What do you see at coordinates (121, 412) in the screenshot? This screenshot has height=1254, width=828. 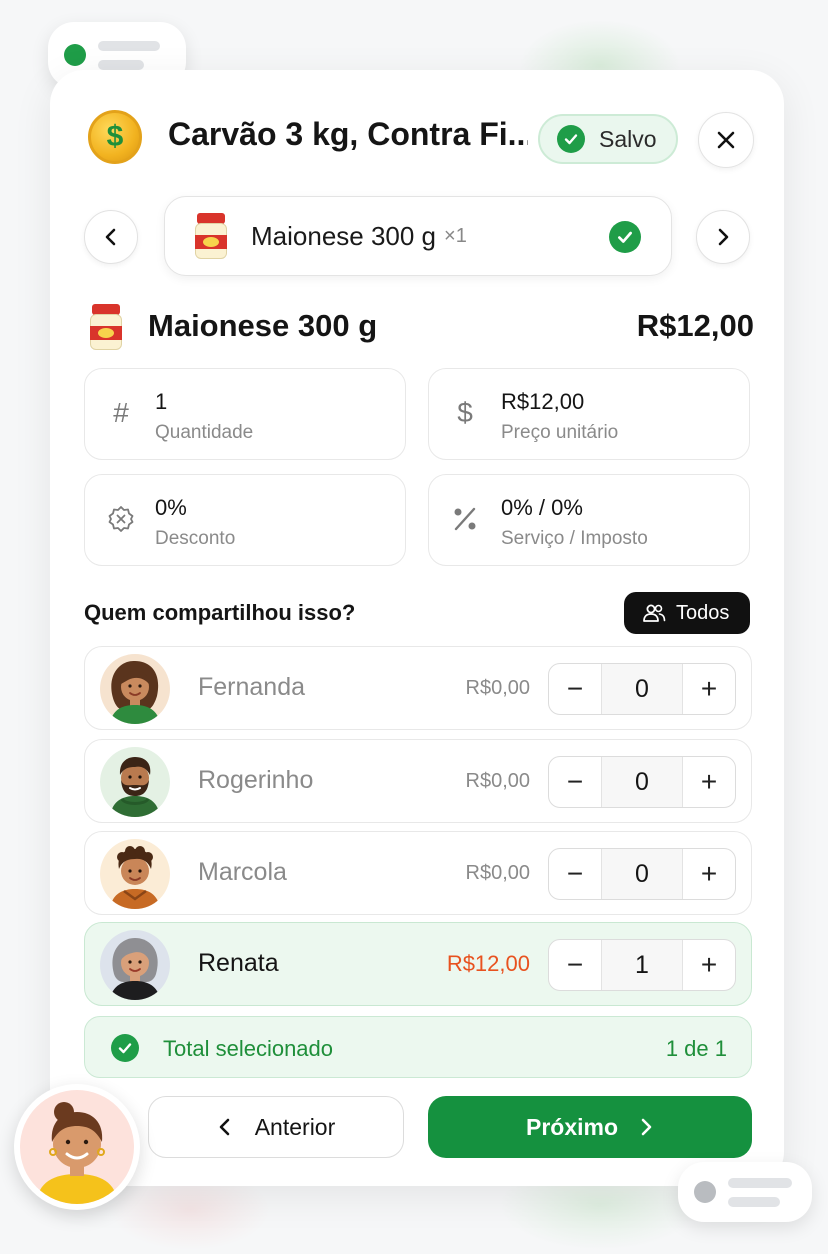 I see `hash-icon: #` at bounding box center [121, 412].